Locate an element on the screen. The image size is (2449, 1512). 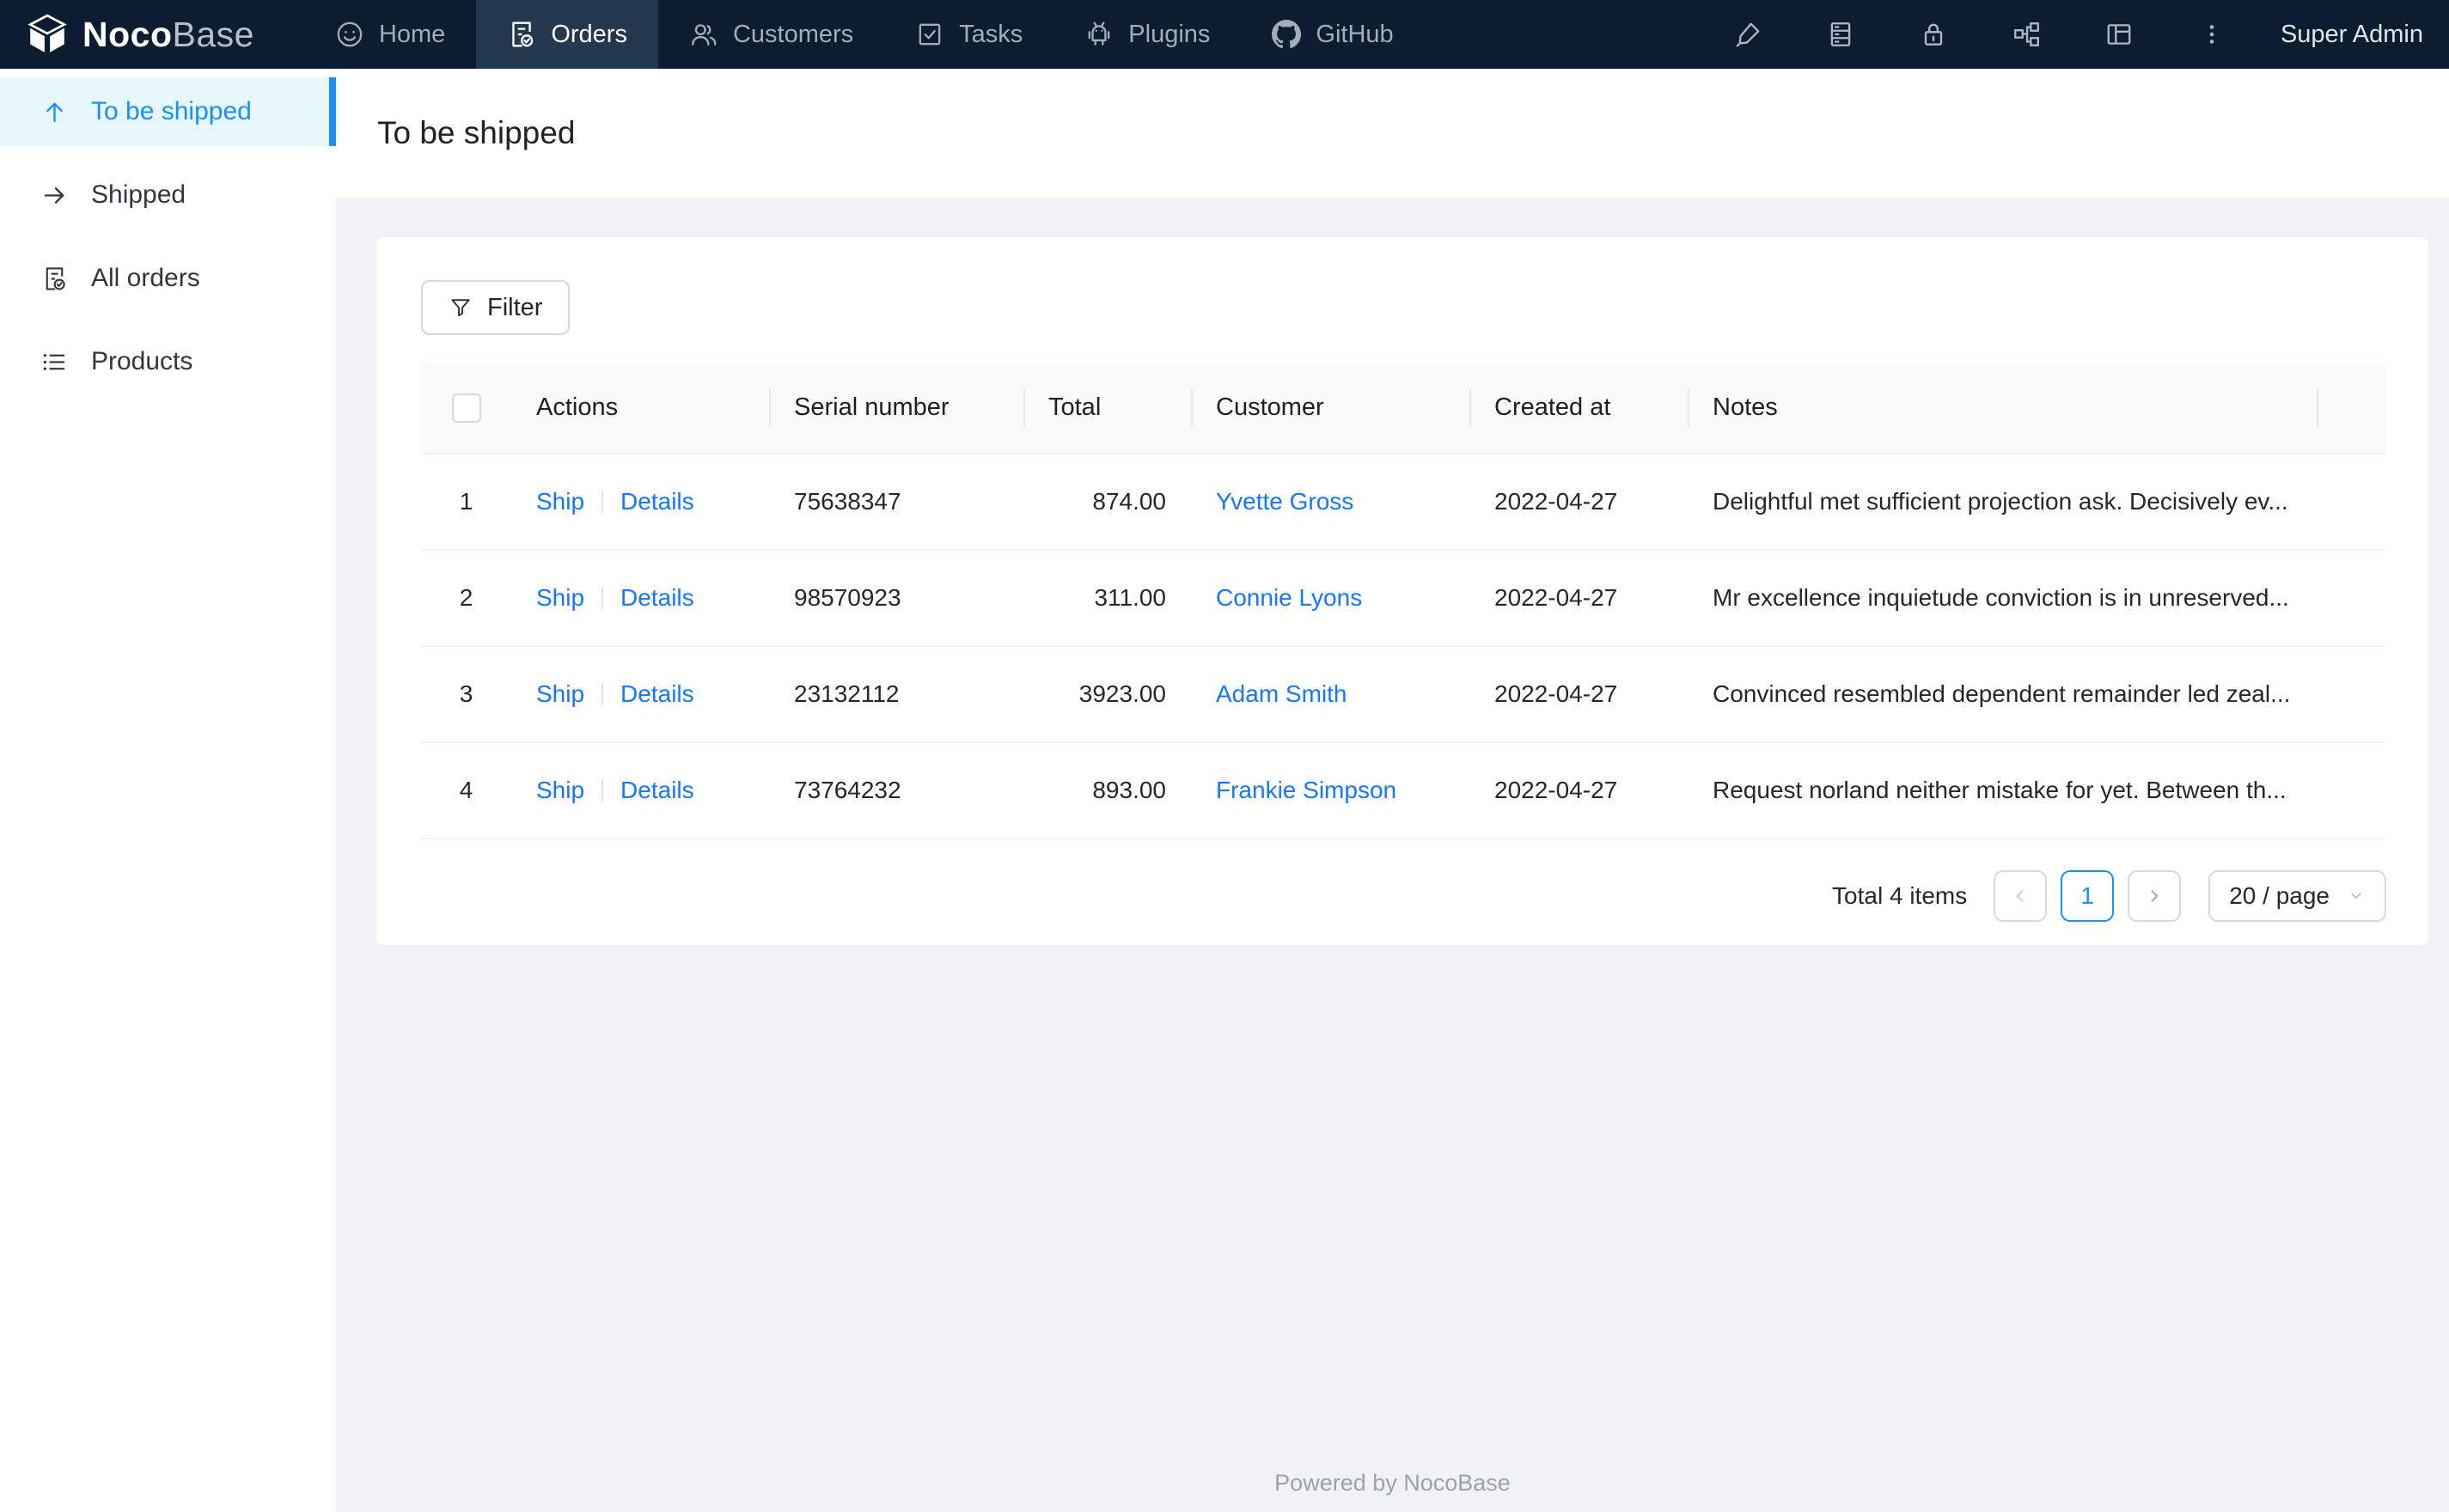
row-customer: Frankie Simpson is located at coordinates (1330, 790).